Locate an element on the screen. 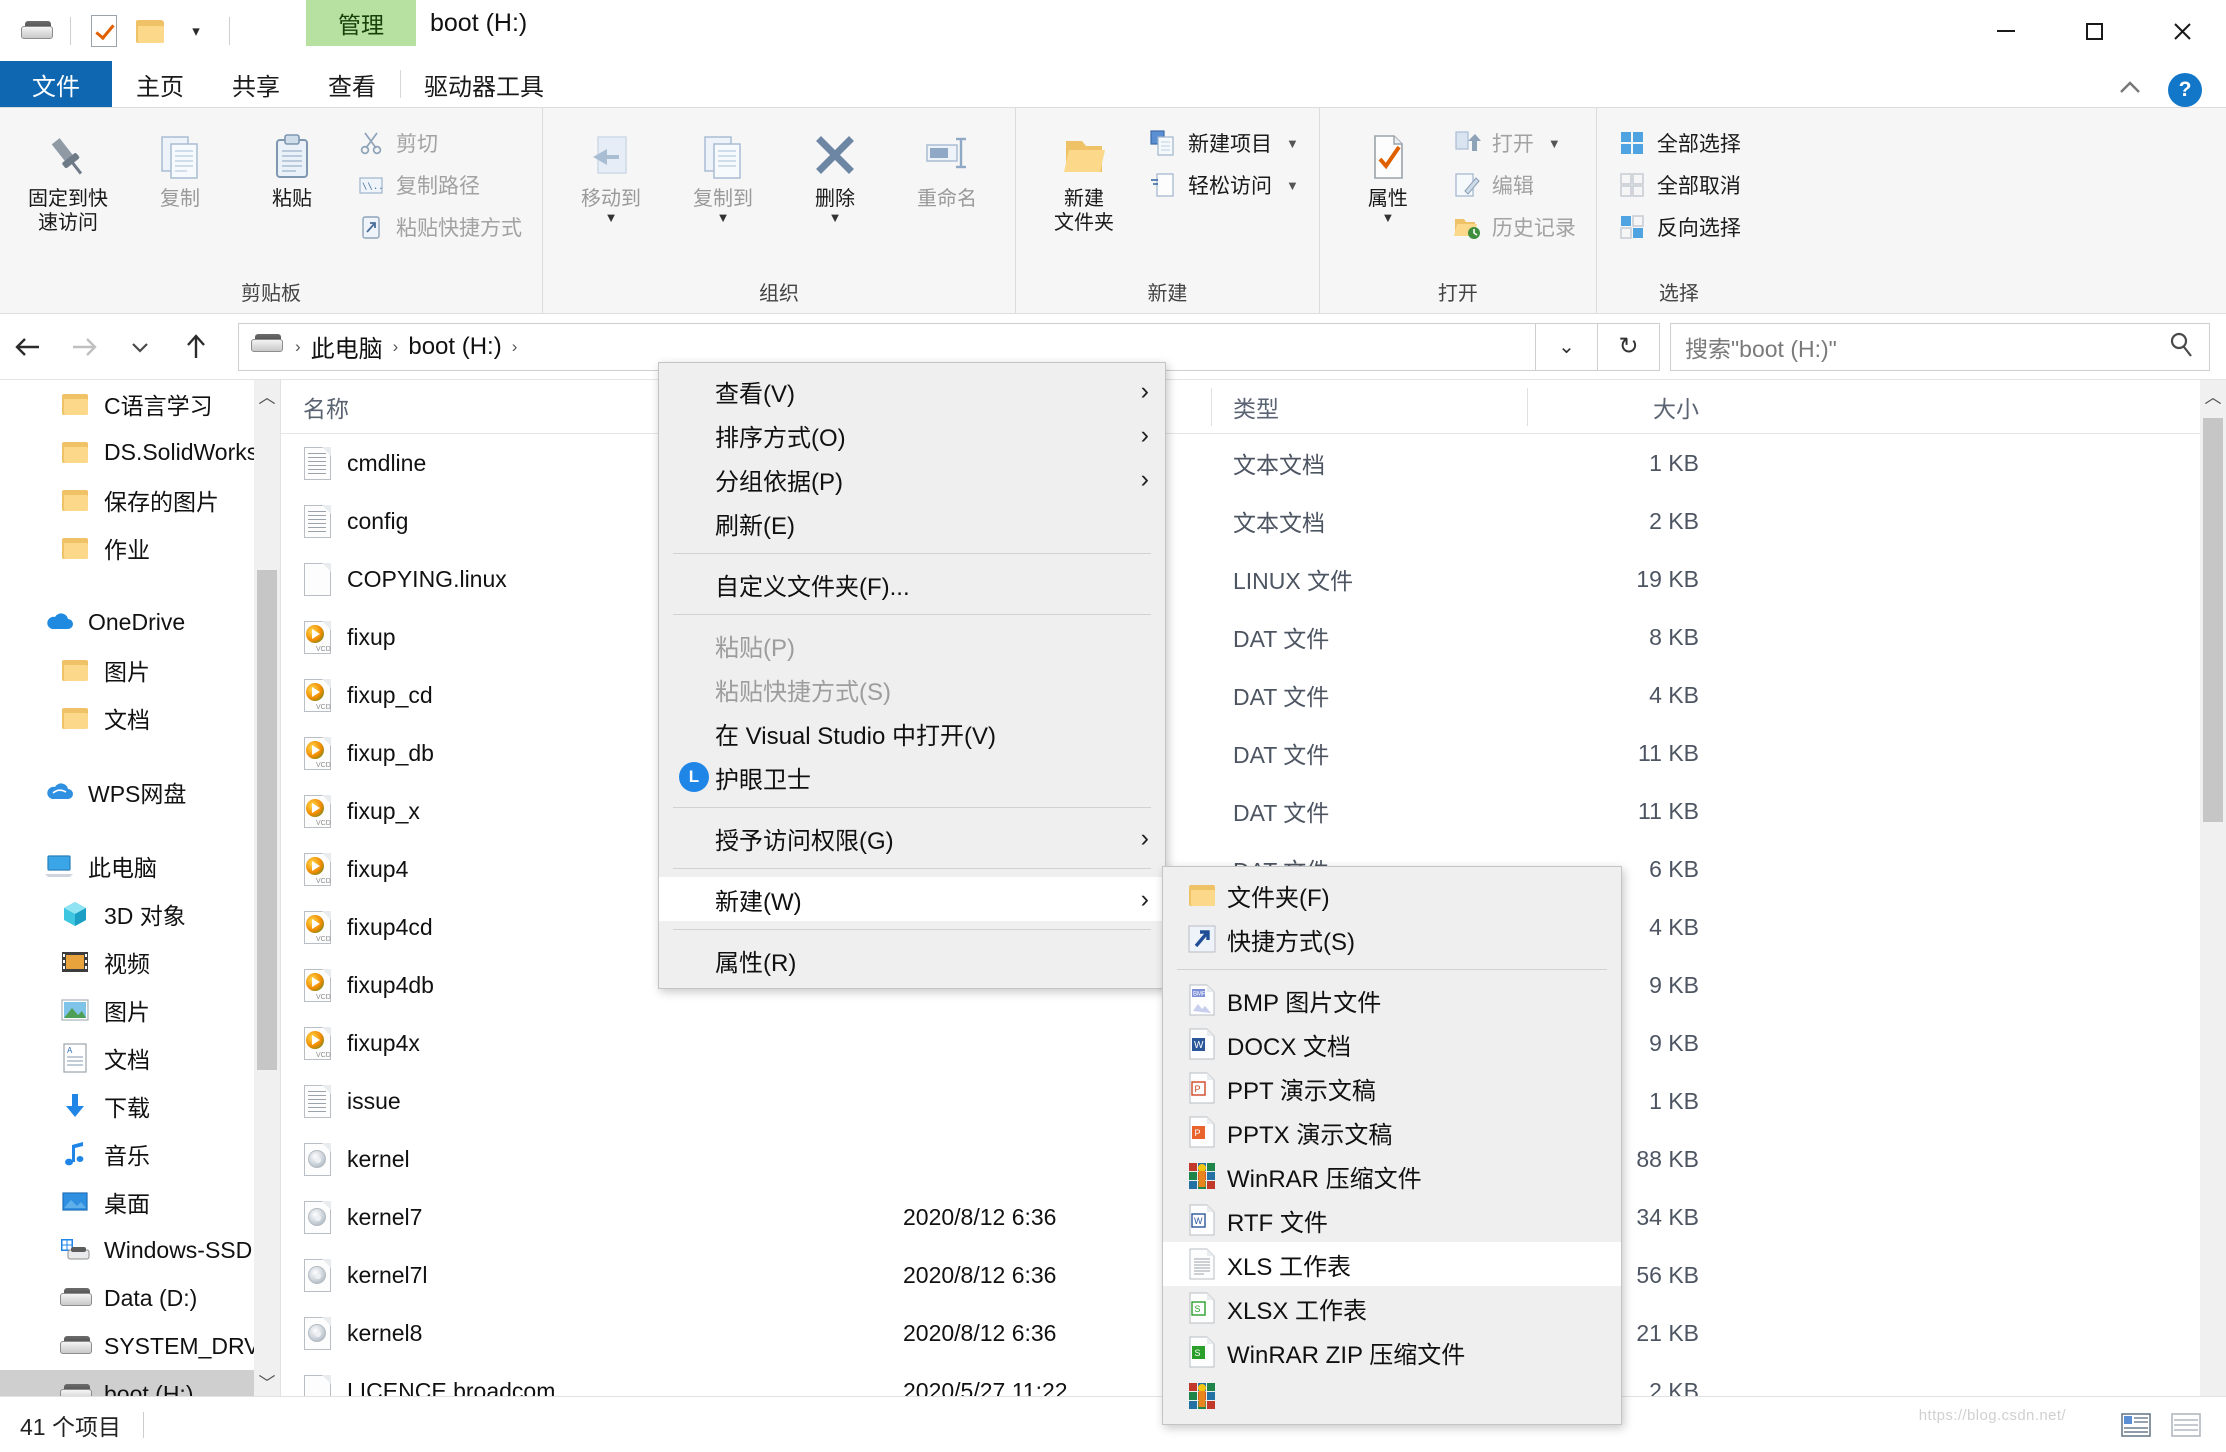 This screenshot has width=2226, height=1452. submenu-item-rtf: W RTF 文件 is located at coordinates (1392, 1220).